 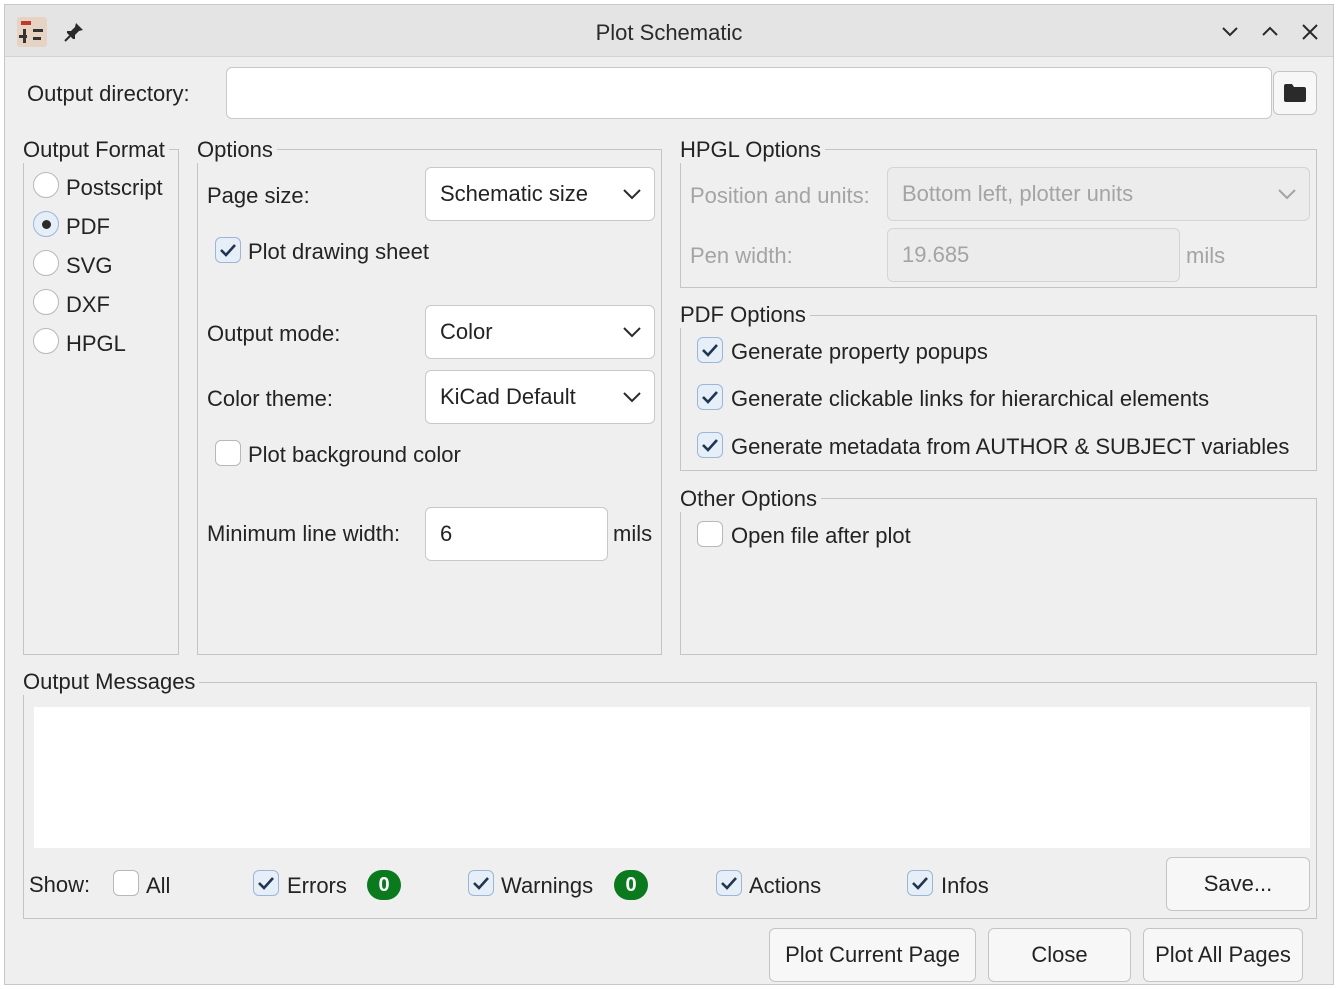 I want to click on plot-background-color-checkbox, so click(x=228, y=453).